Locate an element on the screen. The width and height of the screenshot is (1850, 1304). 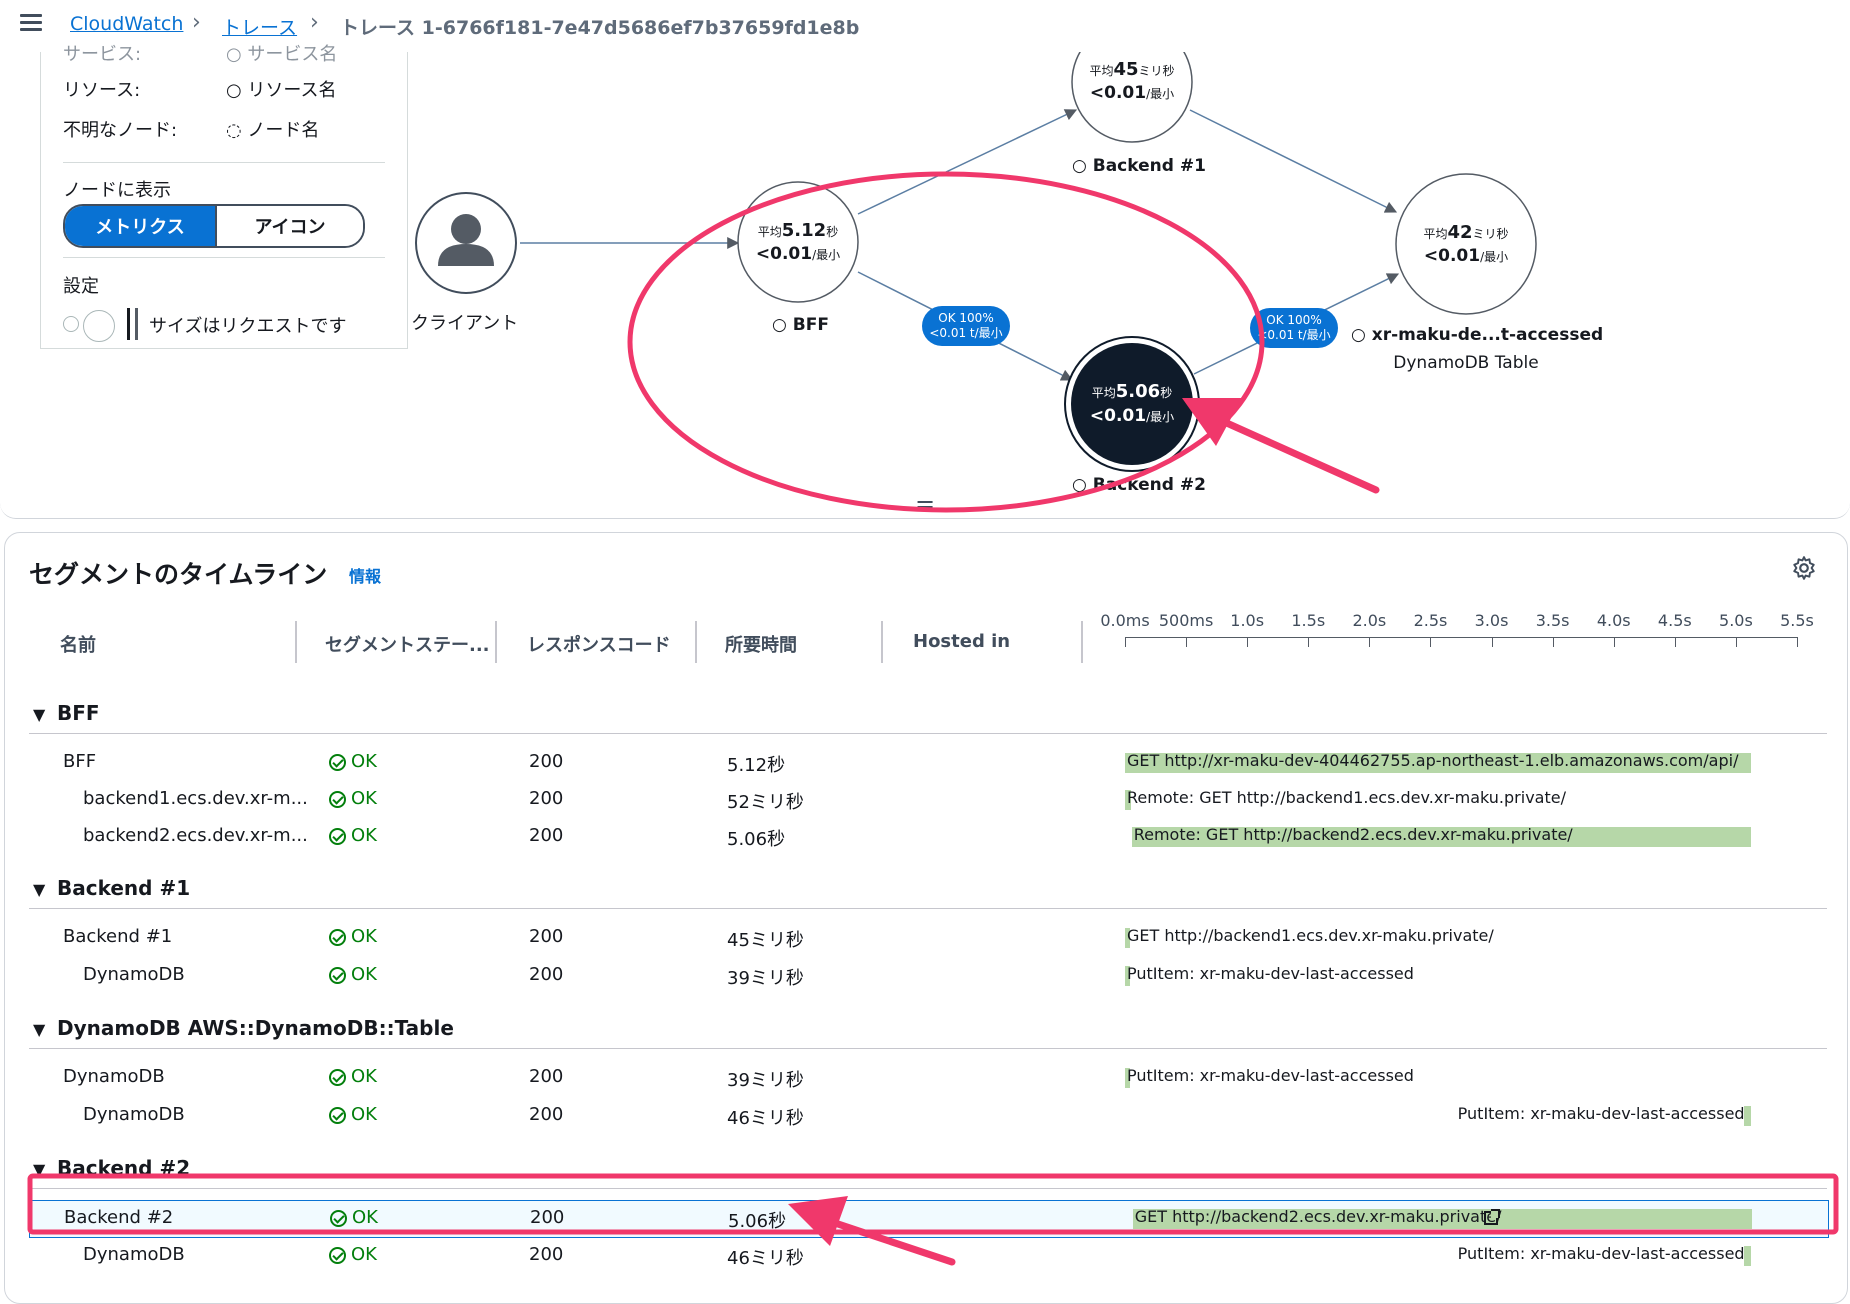
backend1-node-name: ○ Backend #1 is located at coordinates (1139, 166).